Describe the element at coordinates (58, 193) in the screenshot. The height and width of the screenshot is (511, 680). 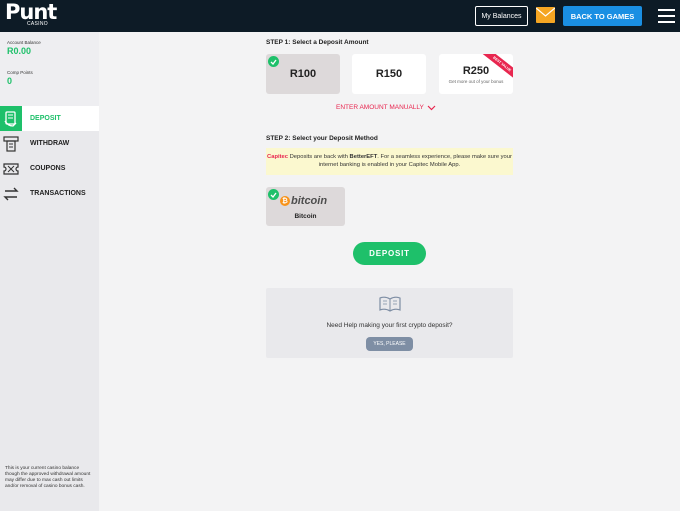
I see `sidebar-item-label: TRANSACTIONS` at that location.